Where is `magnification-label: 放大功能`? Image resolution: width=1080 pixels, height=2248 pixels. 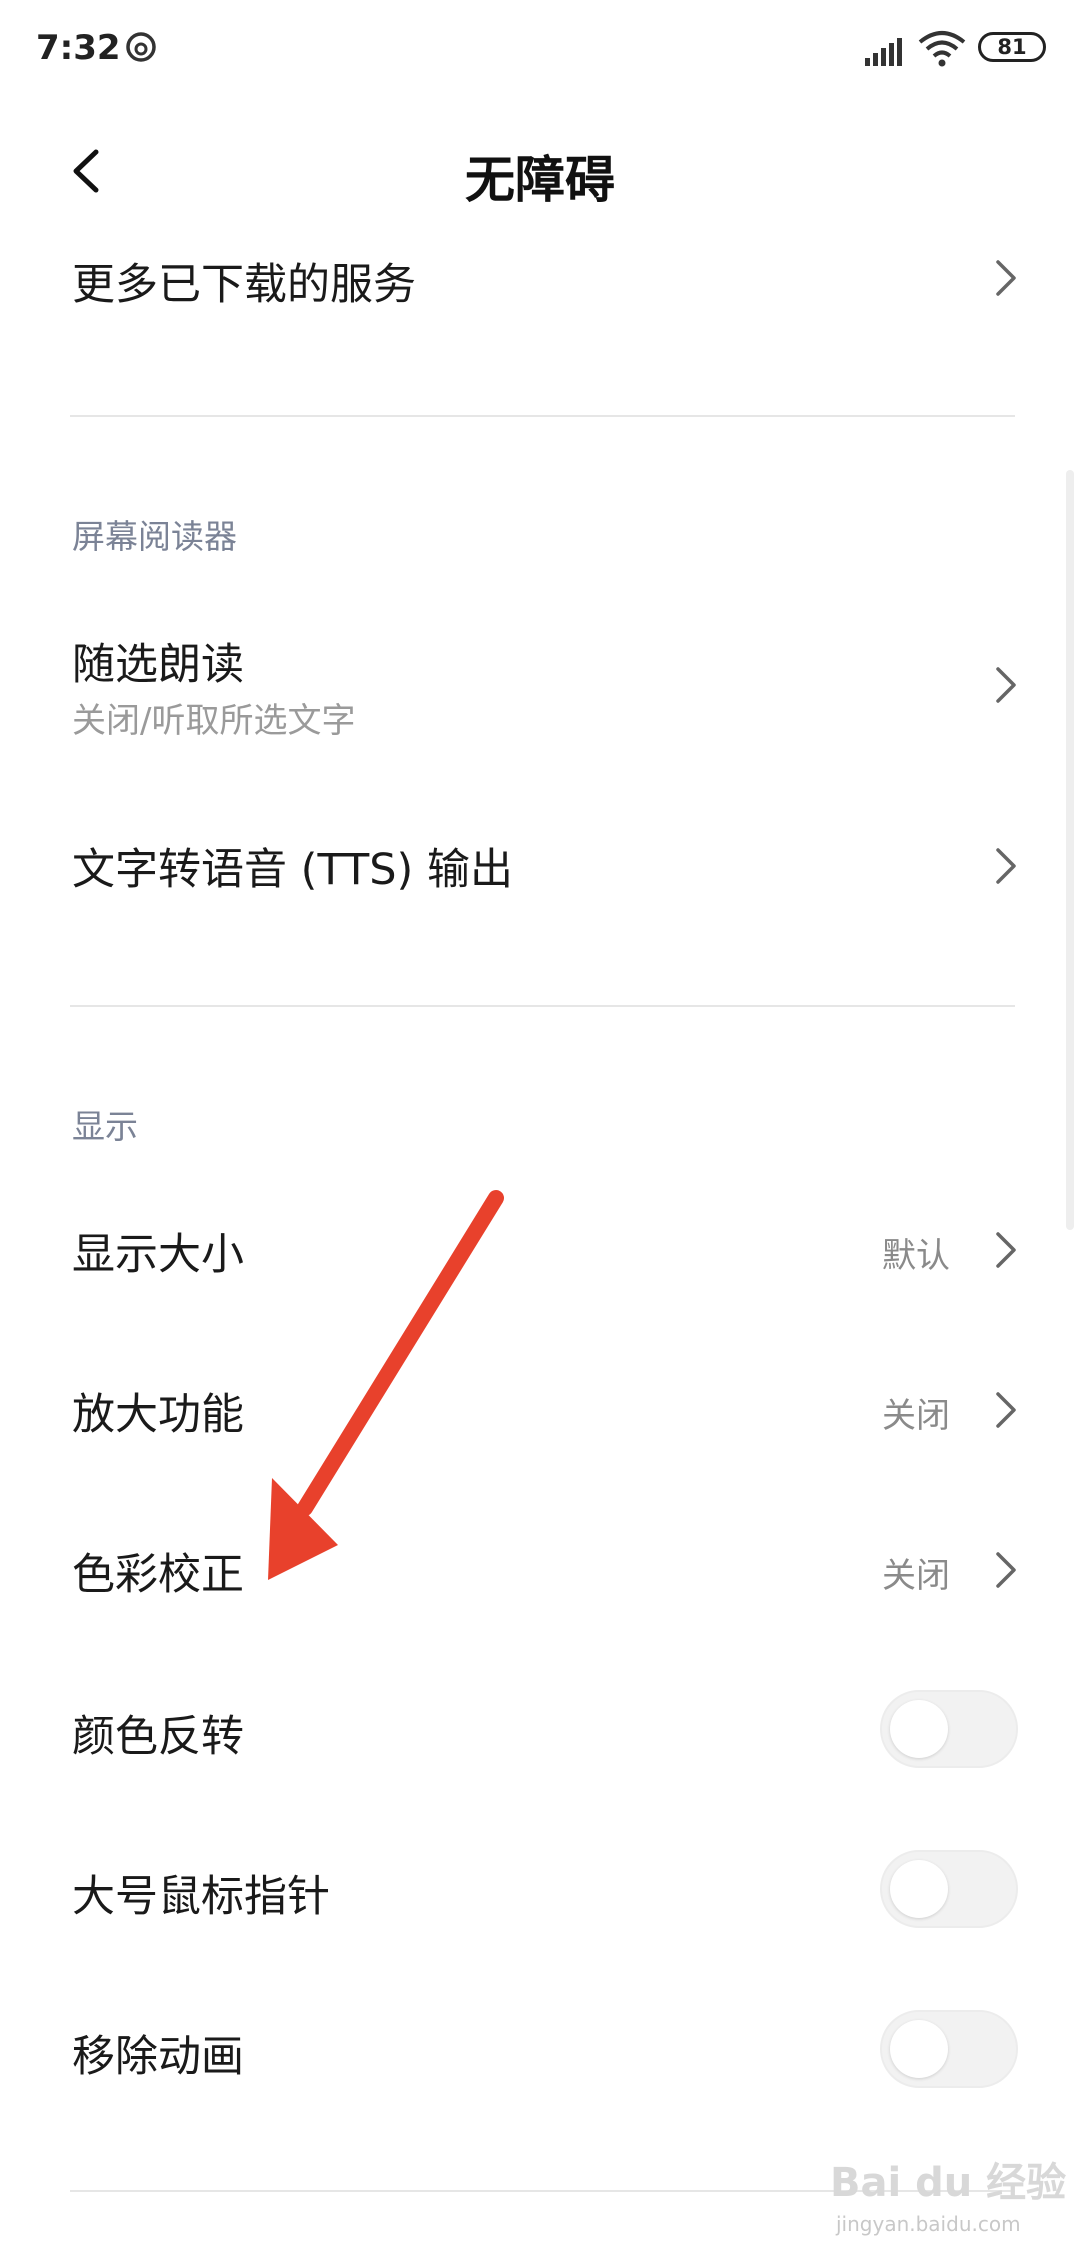
magnification-label: 放大功能 is located at coordinates (158, 1415).